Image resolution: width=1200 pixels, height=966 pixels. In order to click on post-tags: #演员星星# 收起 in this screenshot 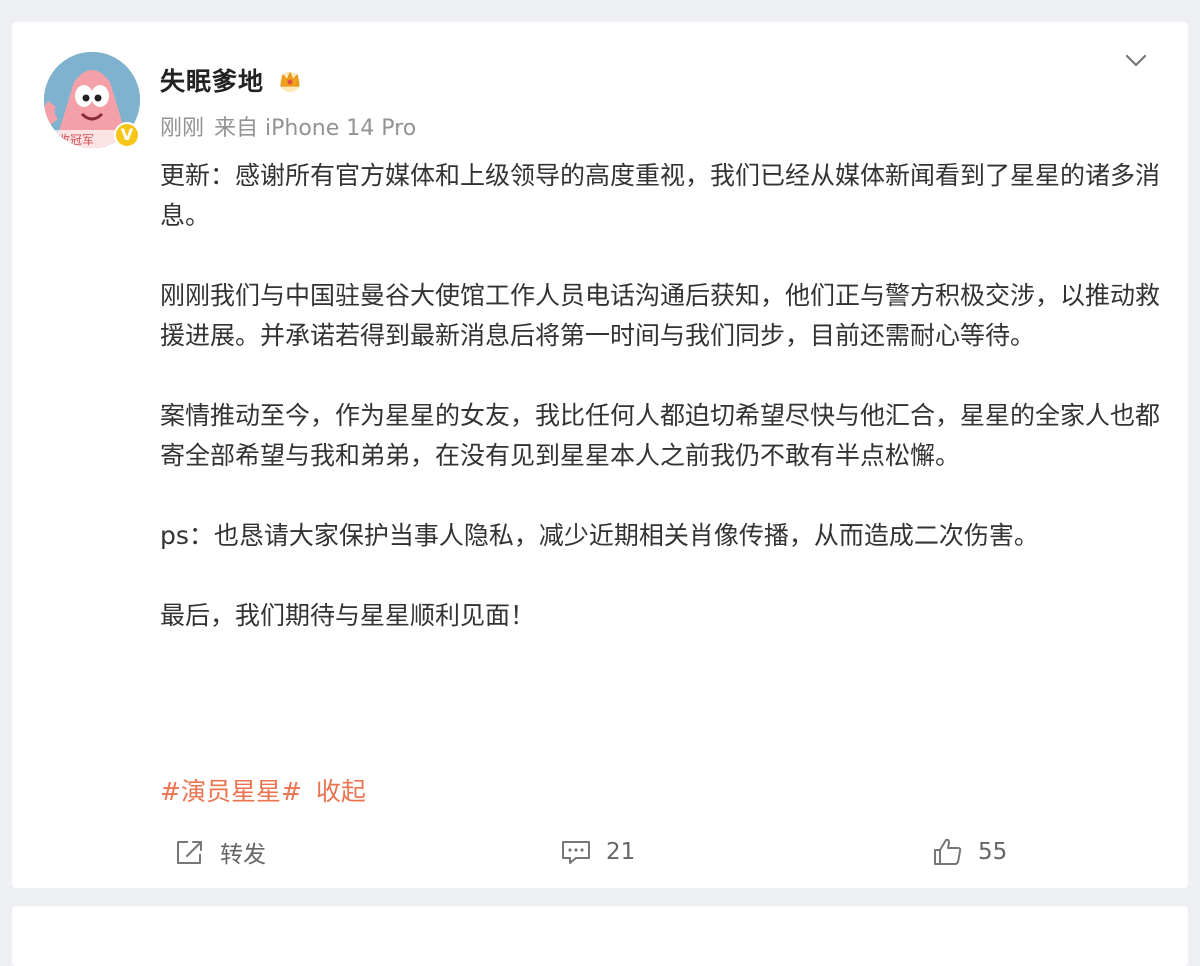, I will do `click(270, 790)`.